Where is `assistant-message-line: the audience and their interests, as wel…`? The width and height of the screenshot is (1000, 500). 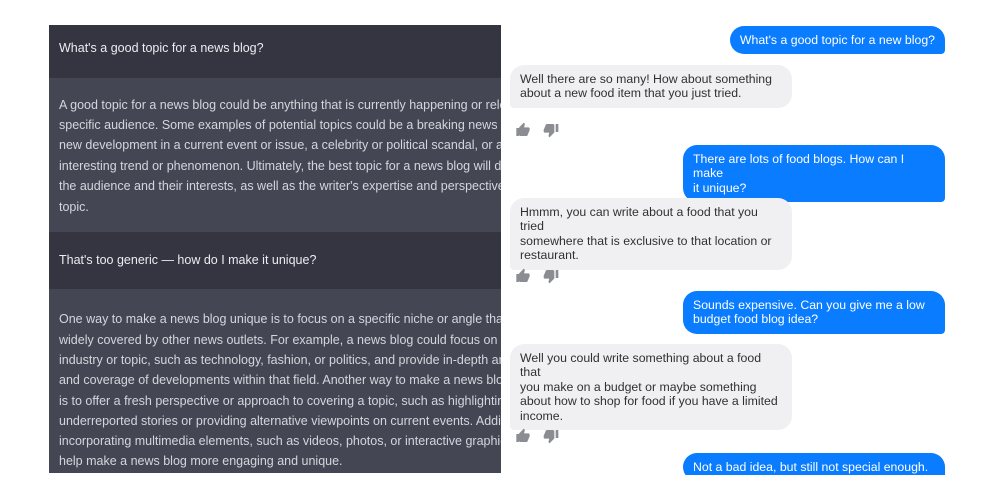 assistant-message-line: the audience and their interests, as wel… is located at coordinates (280, 186).